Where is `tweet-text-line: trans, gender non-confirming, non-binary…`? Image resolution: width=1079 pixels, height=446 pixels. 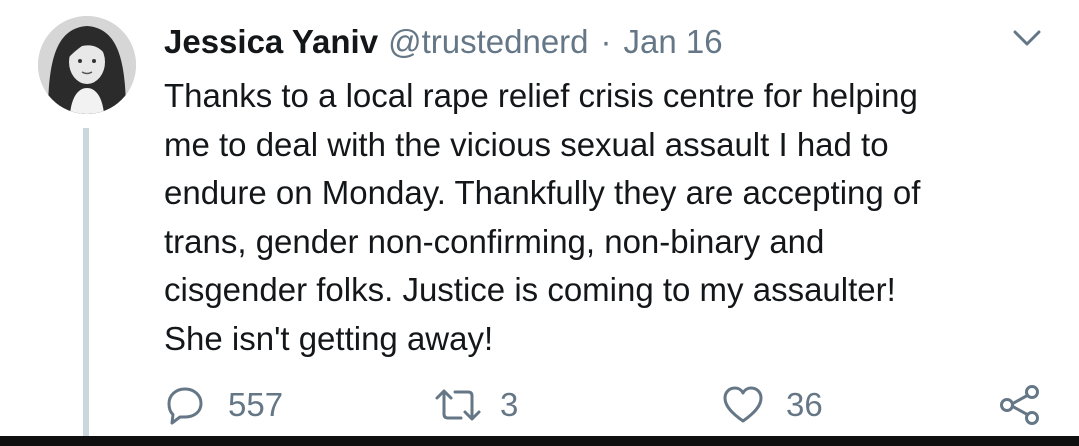
tweet-text-line: trans, gender non-confirming, non-binary… is located at coordinates (494, 241).